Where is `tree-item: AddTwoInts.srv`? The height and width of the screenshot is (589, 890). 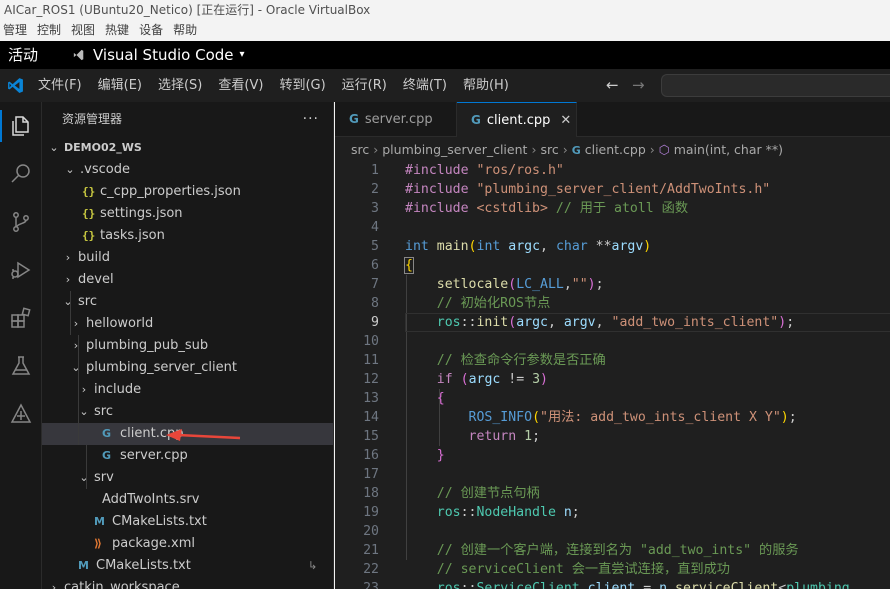 tree-item: AddTwoInts.srv is located at coordinates (187, 500).